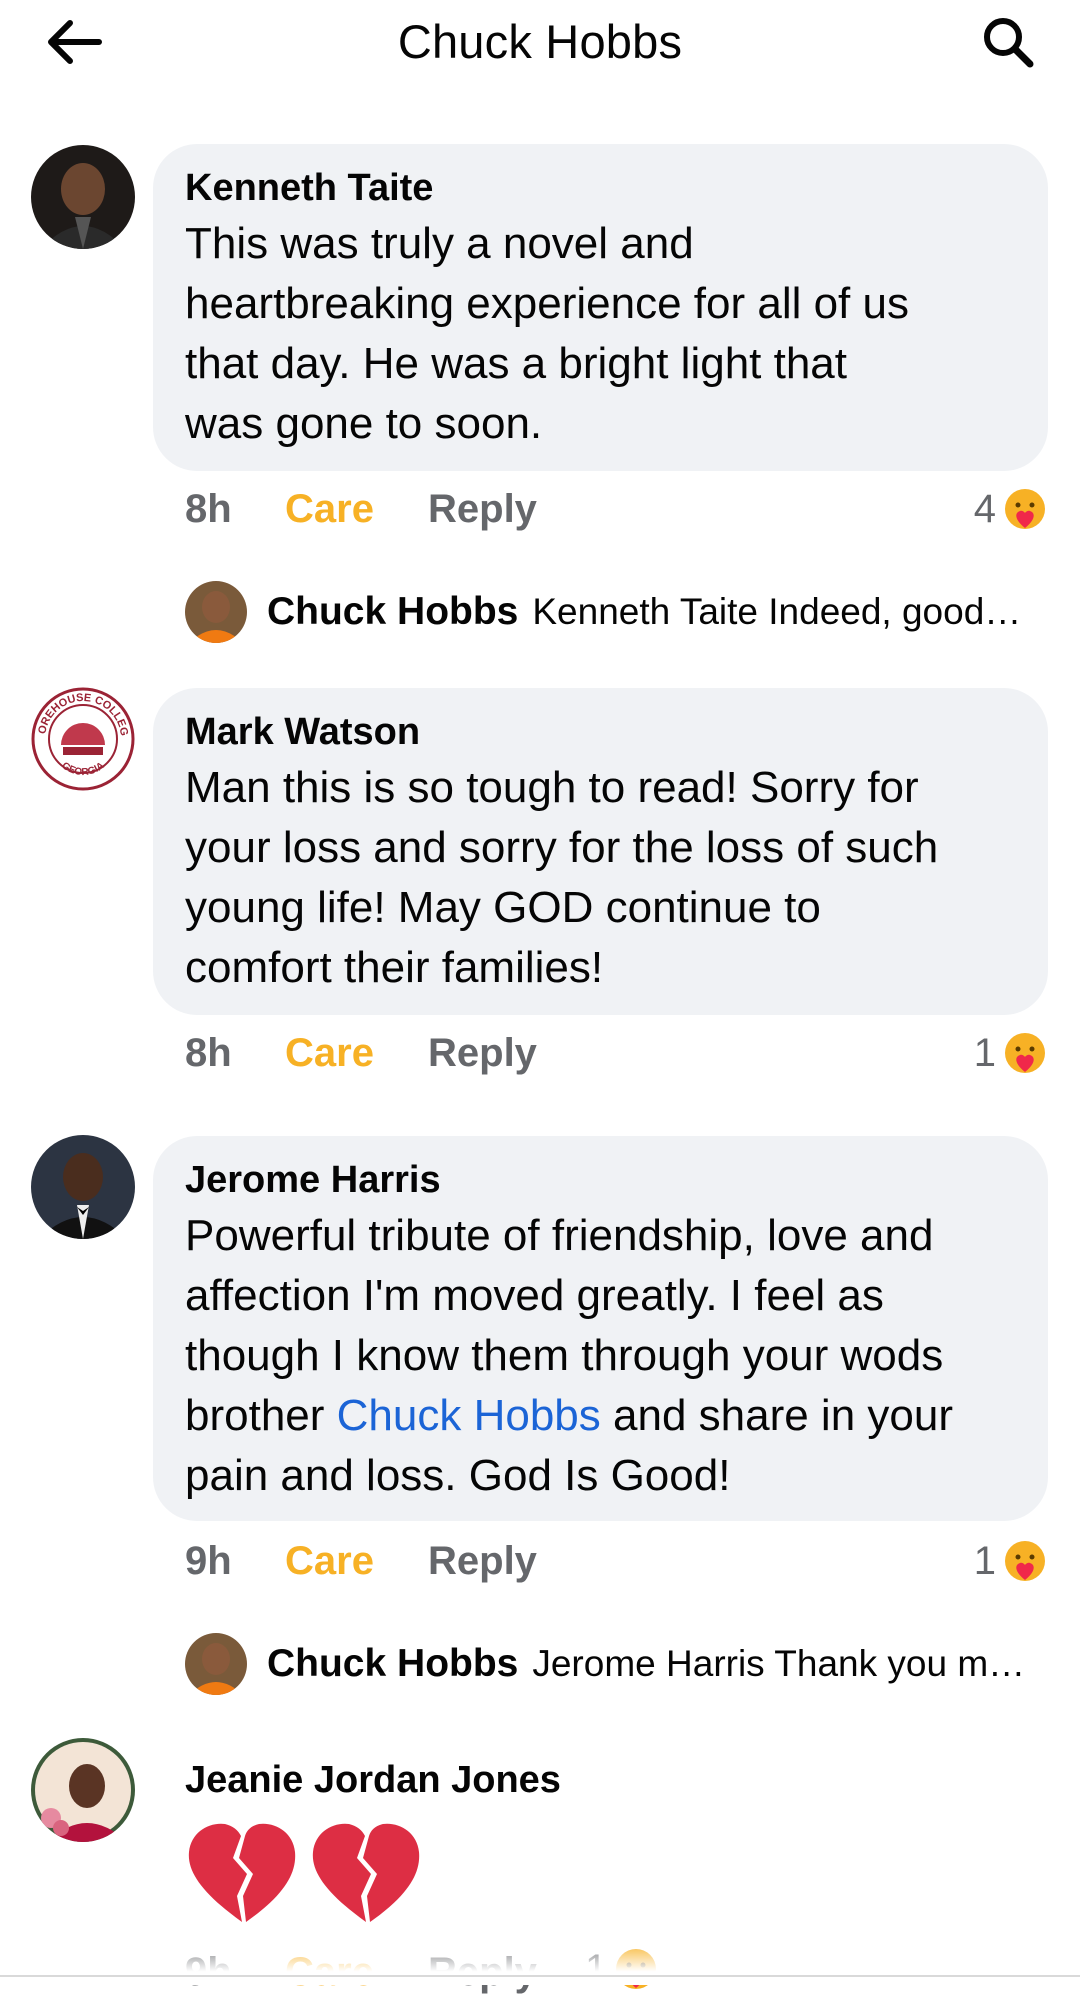  I want to click on avatar: MOREHOUSE COLLEGE GEORGIA, so click(83, 739).